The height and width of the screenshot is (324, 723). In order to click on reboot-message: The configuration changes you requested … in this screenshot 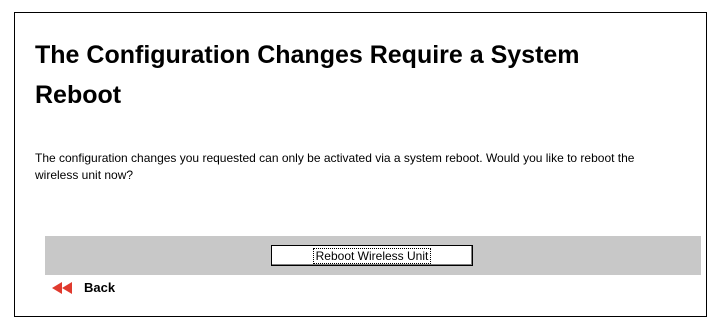, I will do `click(335, 166)`.